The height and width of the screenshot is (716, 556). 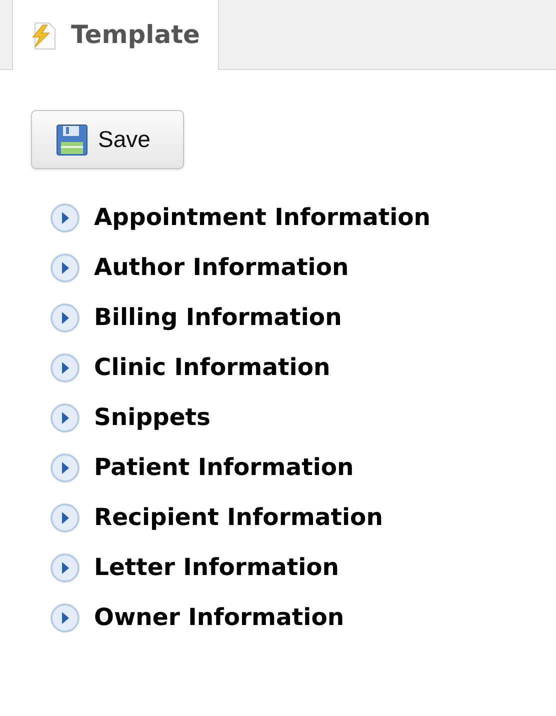 I want to click on section-title: Snippets, so click(x=152, y=418).